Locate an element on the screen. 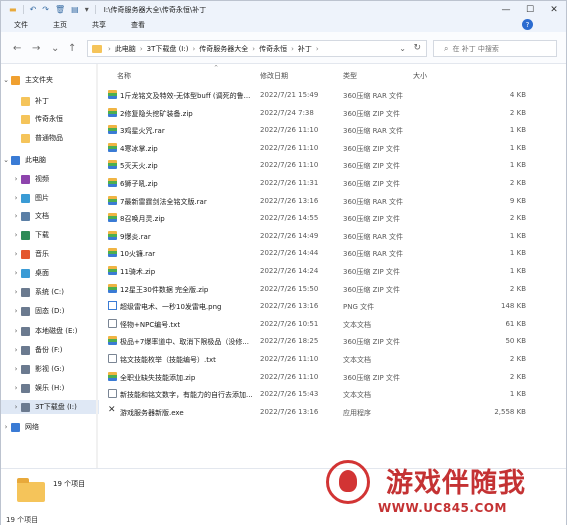  column-size: 大小 is located at coordinates (420, 76).